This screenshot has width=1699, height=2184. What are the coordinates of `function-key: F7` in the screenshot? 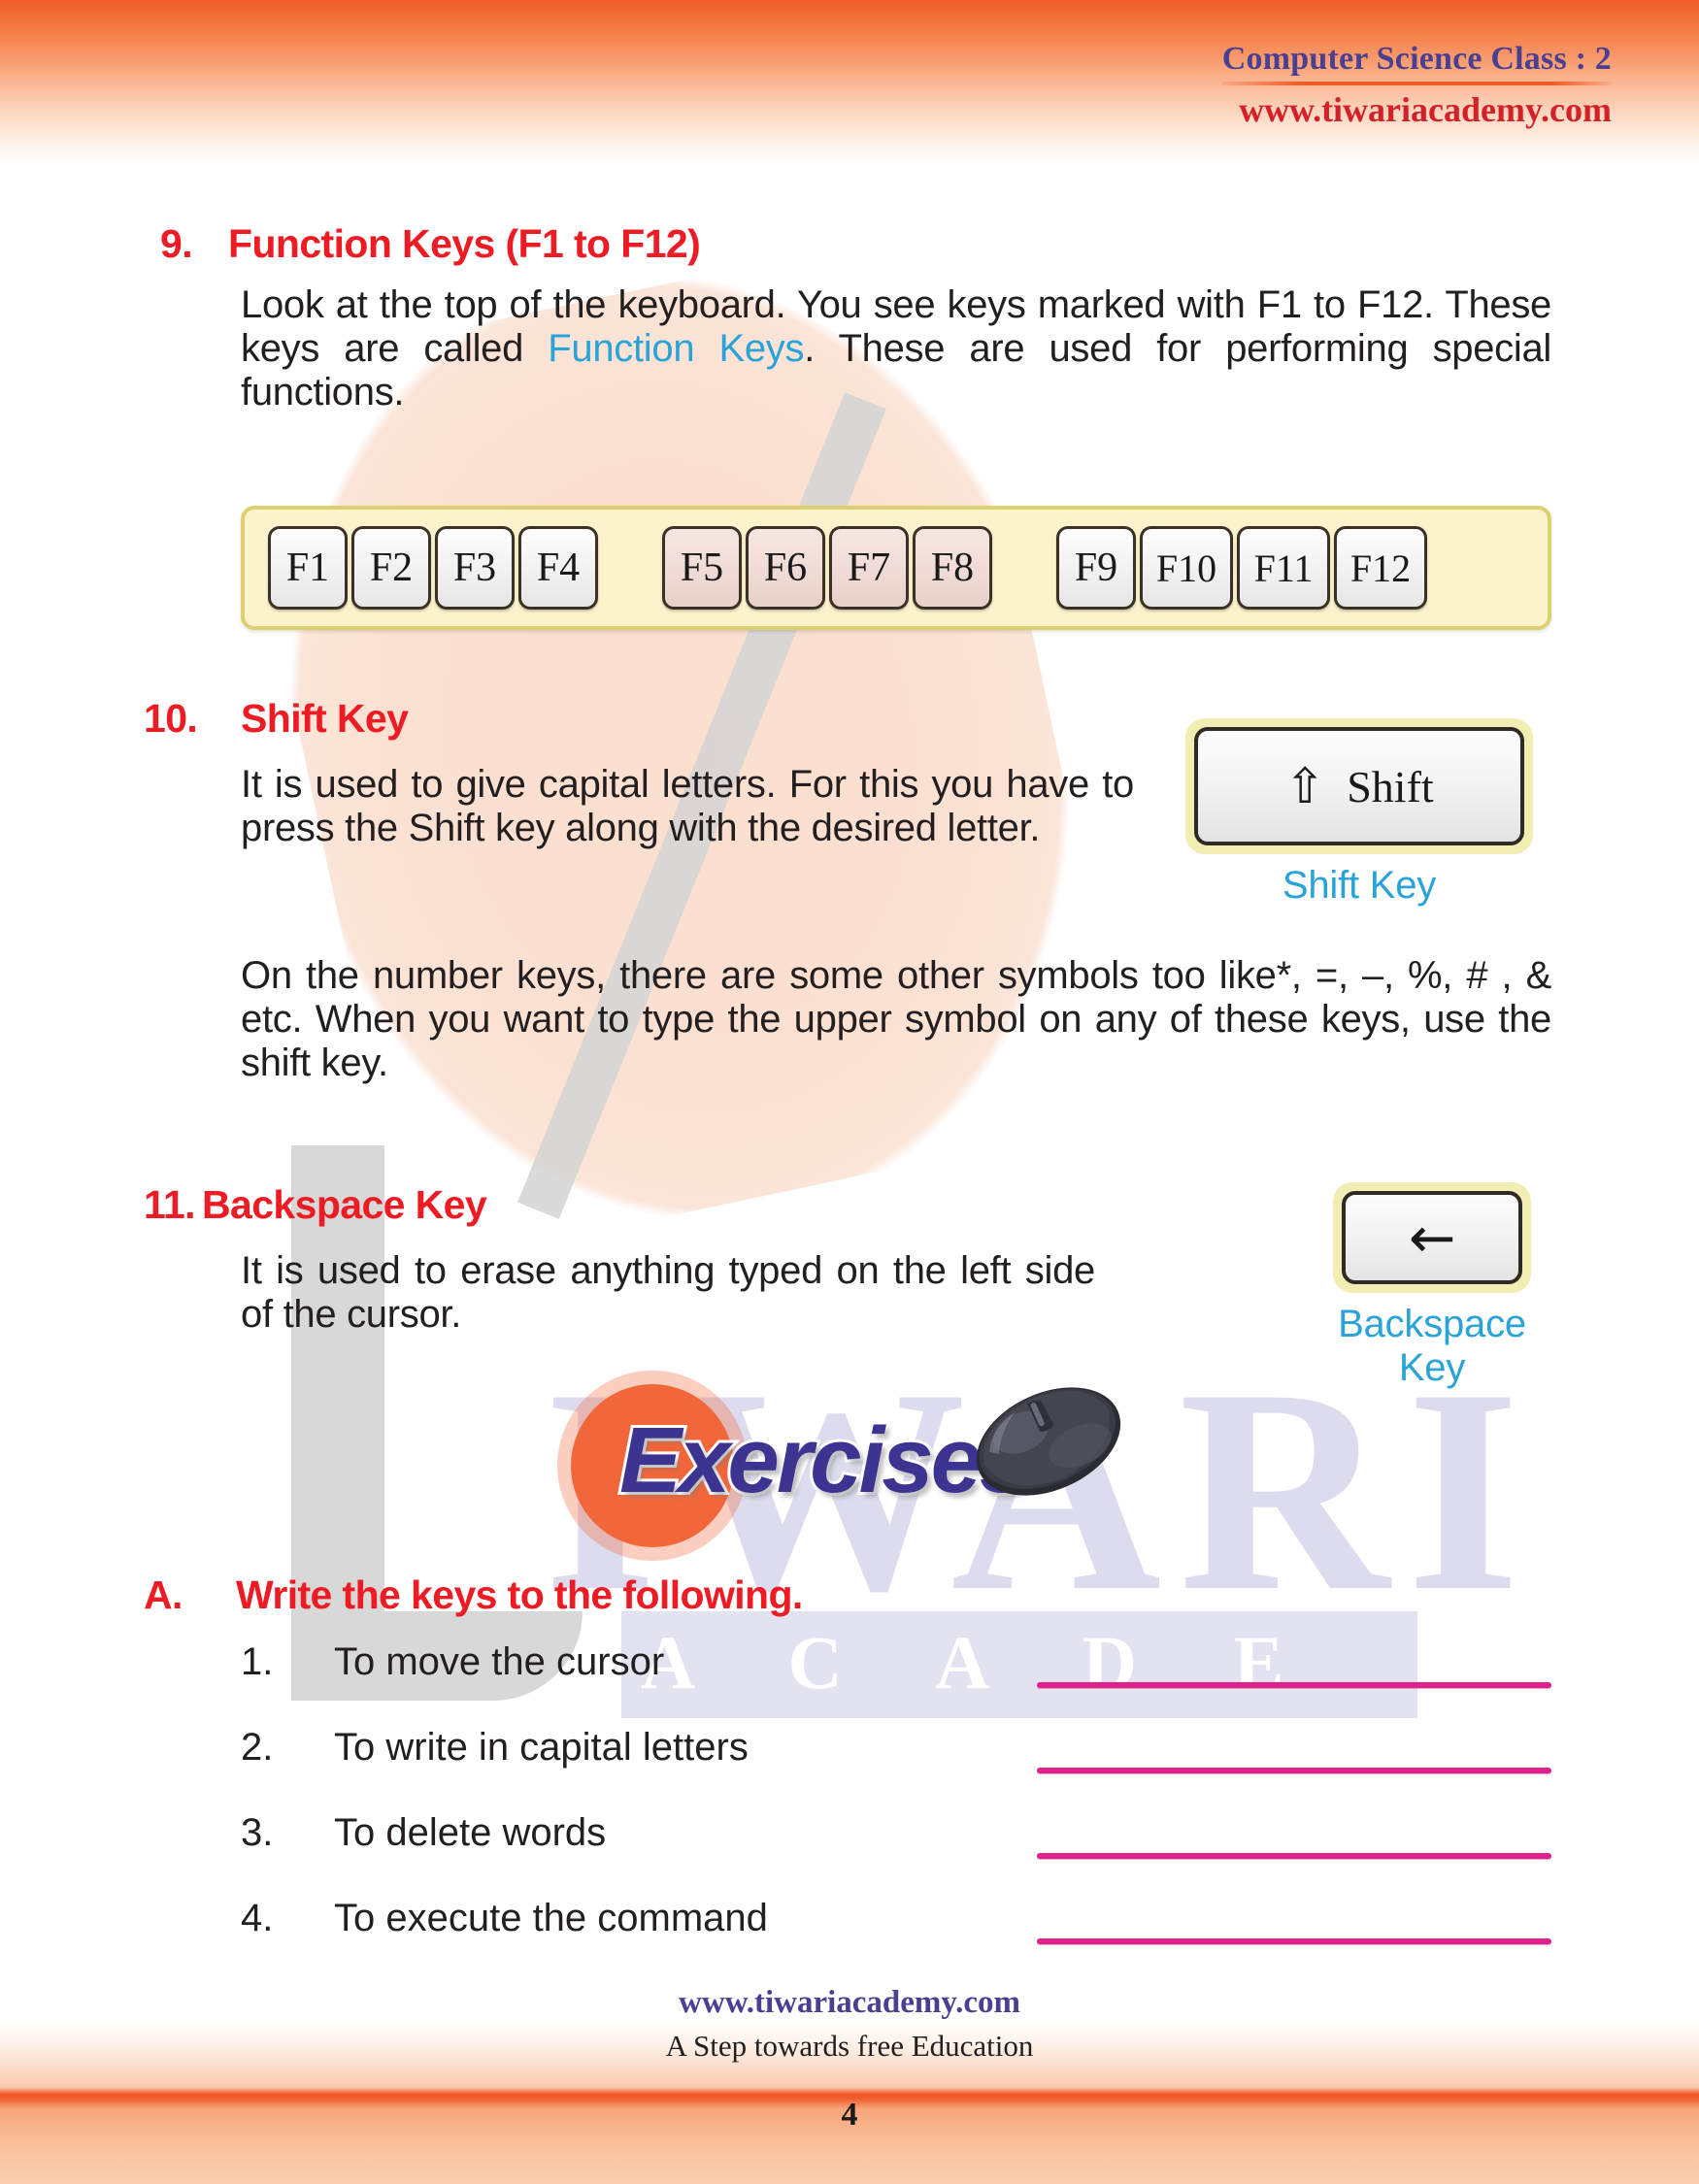 It's located at (869, 568).